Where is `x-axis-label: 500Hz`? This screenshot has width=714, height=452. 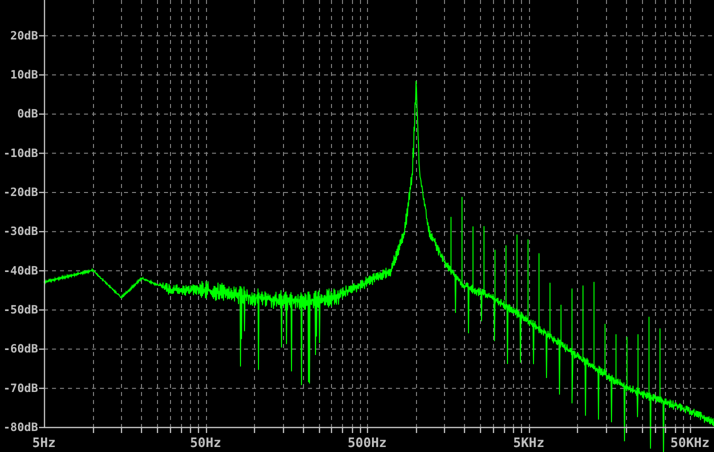 x-axis-label: 500Hz is located at coordinates (367, 443).